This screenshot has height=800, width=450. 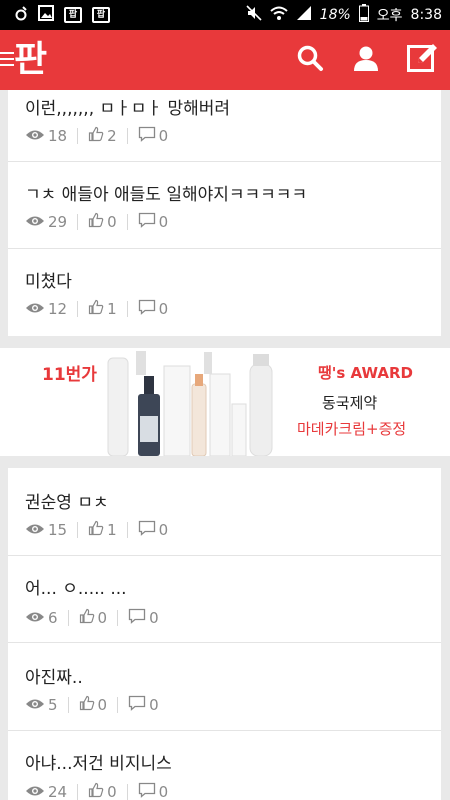 I want to click on view-count: 6, so click(x=53, y=618).